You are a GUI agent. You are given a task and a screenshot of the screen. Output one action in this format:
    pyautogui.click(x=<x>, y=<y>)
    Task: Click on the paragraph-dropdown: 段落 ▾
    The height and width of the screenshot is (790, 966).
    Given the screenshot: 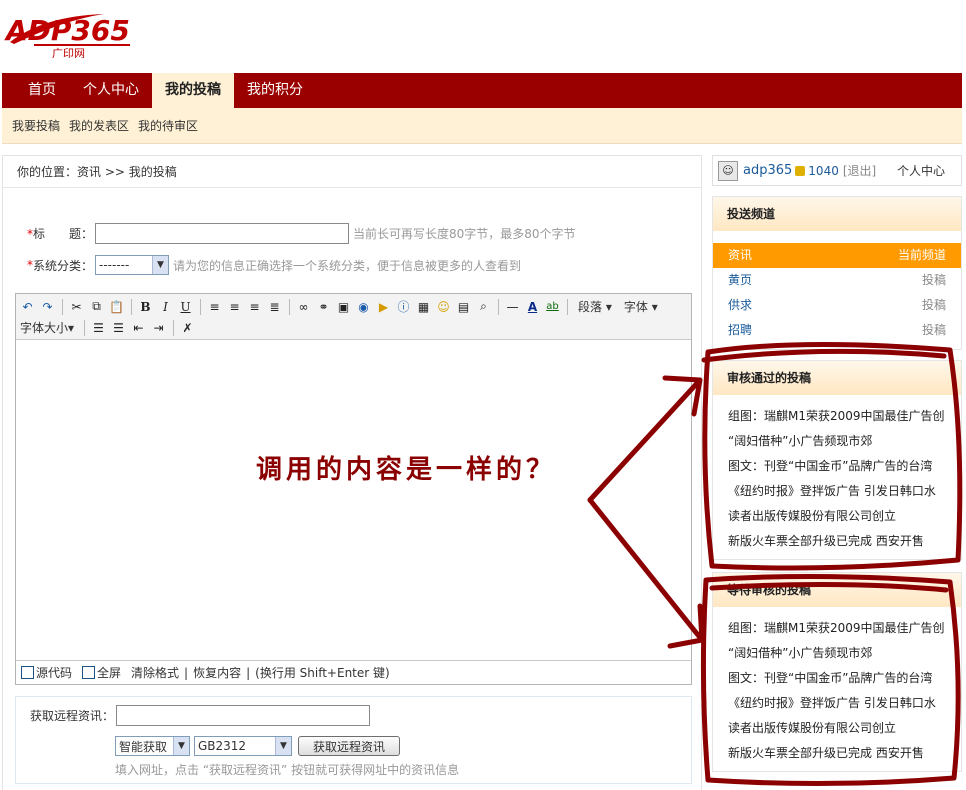 What is the action you would take?
    pyautogui.click(x=595, y=306)
    